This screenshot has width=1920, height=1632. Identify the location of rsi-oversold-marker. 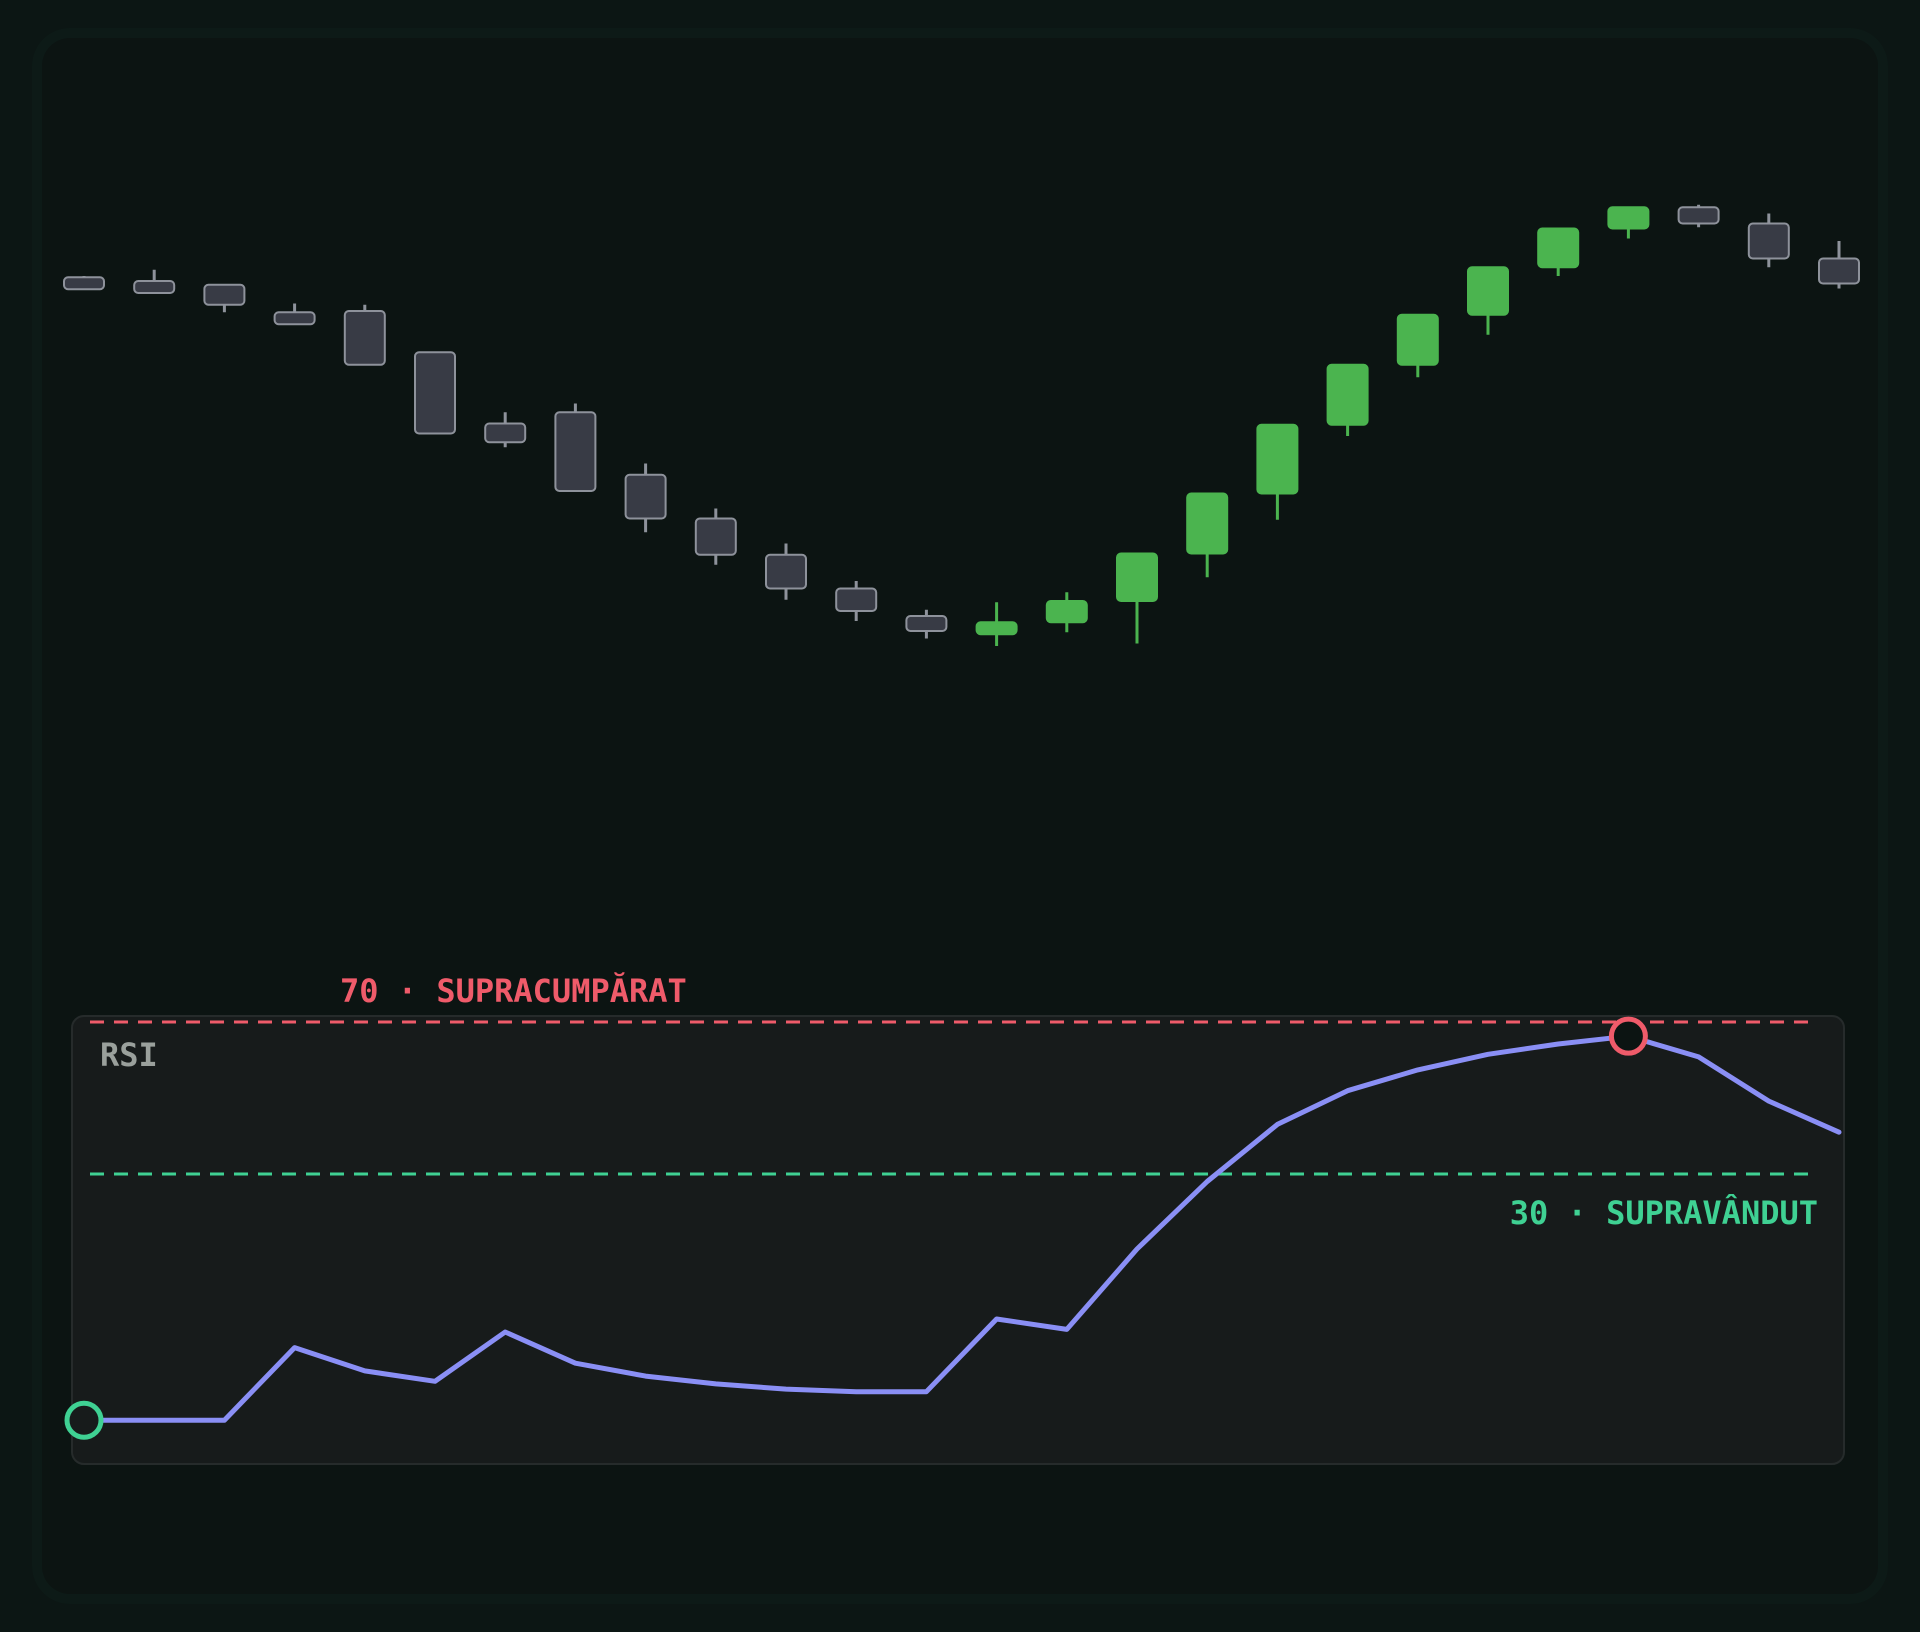
(84, 1420).